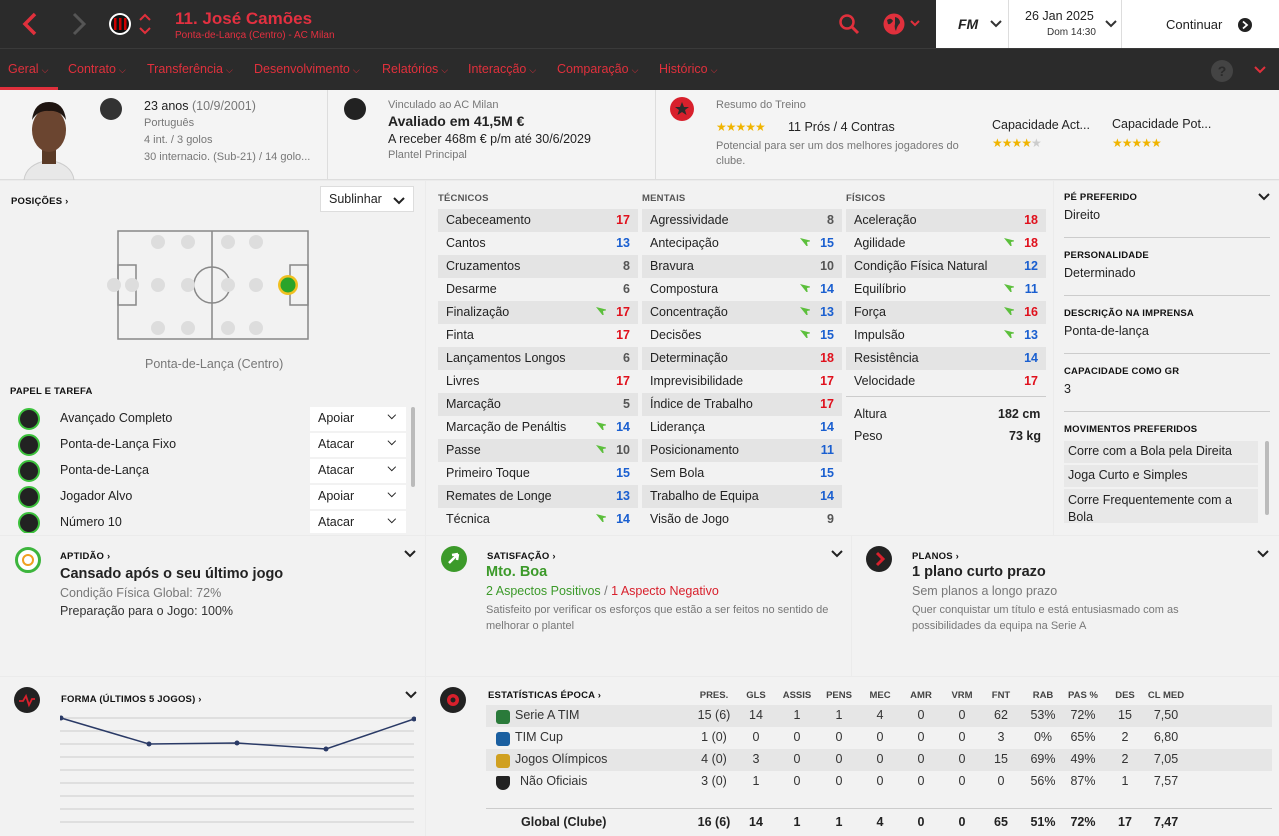 This screenshot has width=1279, height=836. What do you see at coordinates (1065, 24) in the screenshot?
I see `date-selector: 26 Jan 2025 Dom 14:30` at bounding box center [1065, 24].